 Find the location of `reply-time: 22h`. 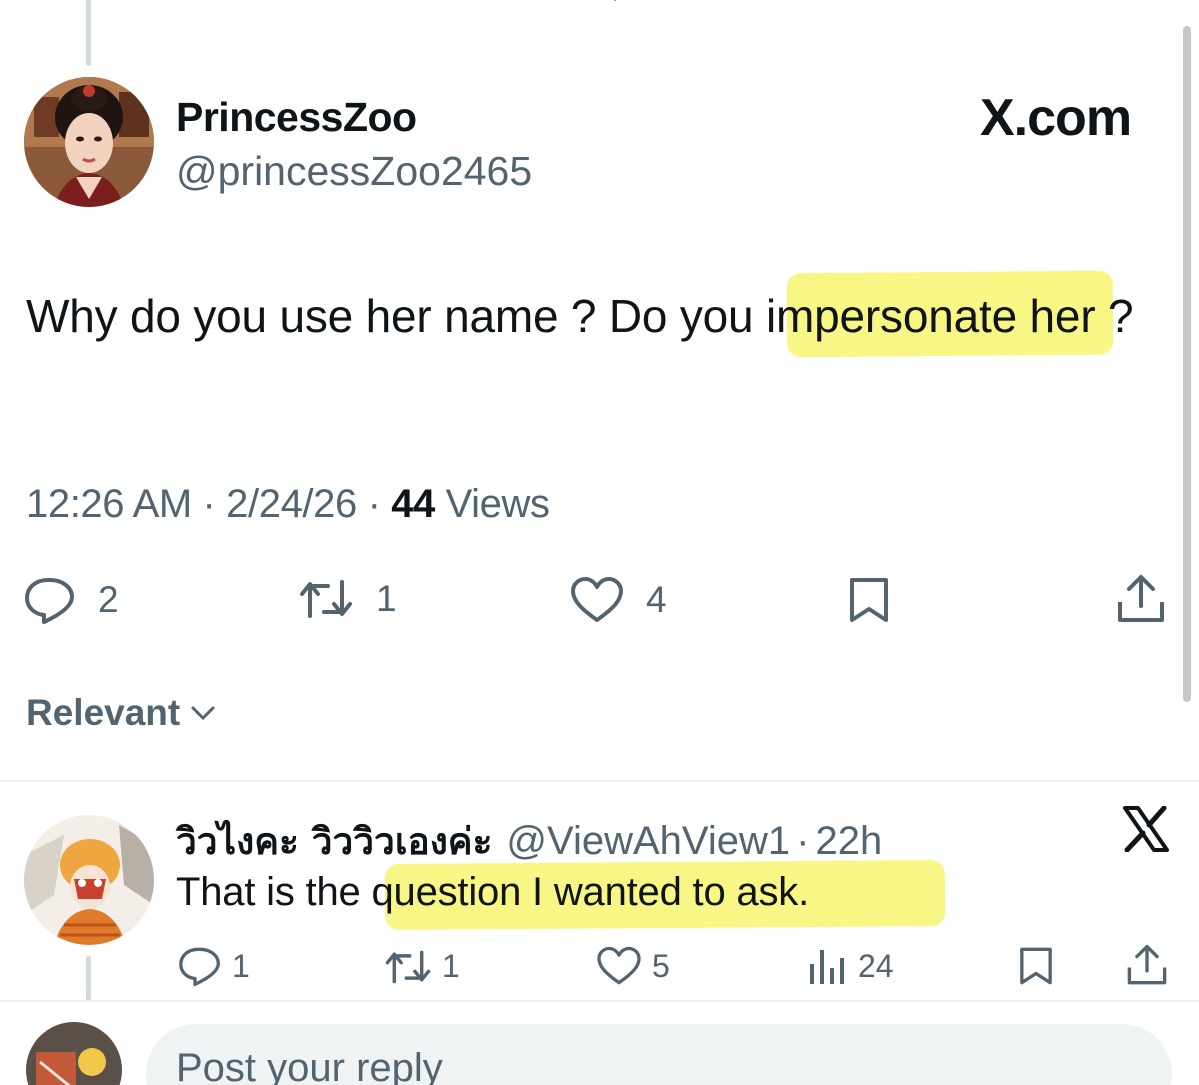

reply-time: 22h is located at coordinates (848, 841).